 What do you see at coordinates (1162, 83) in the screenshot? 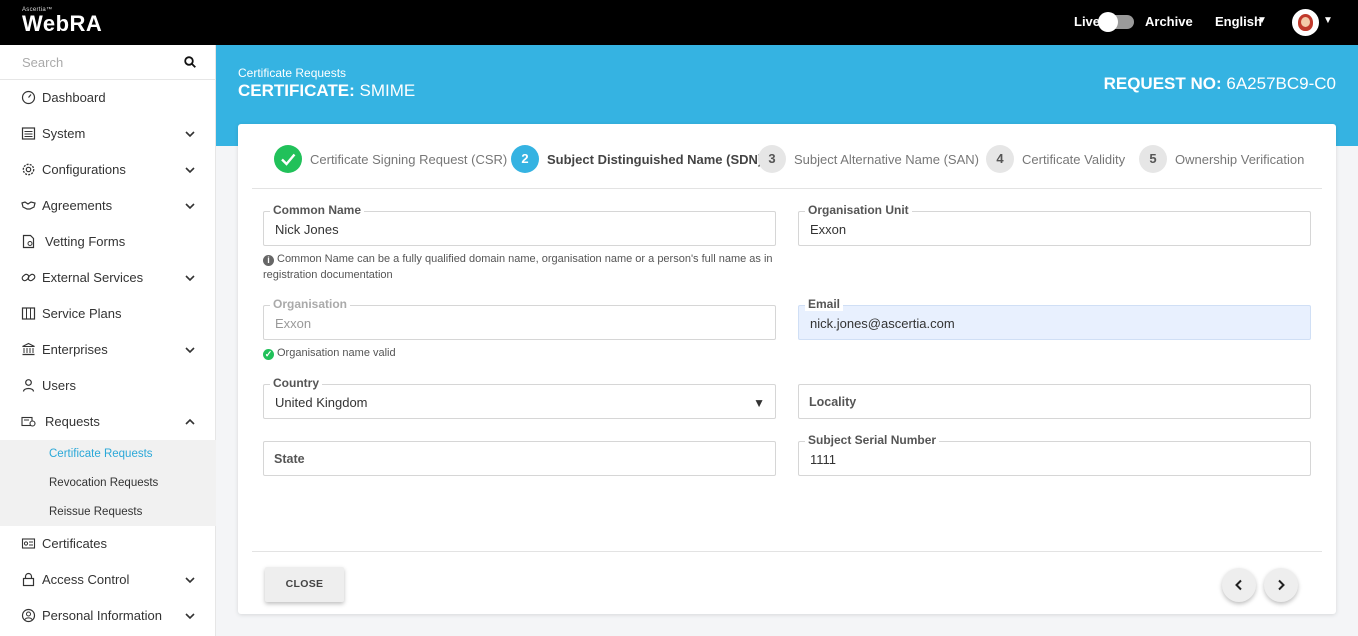
I see `request-prefix: REQUEST NO:` at bounding box center [1162, 83].